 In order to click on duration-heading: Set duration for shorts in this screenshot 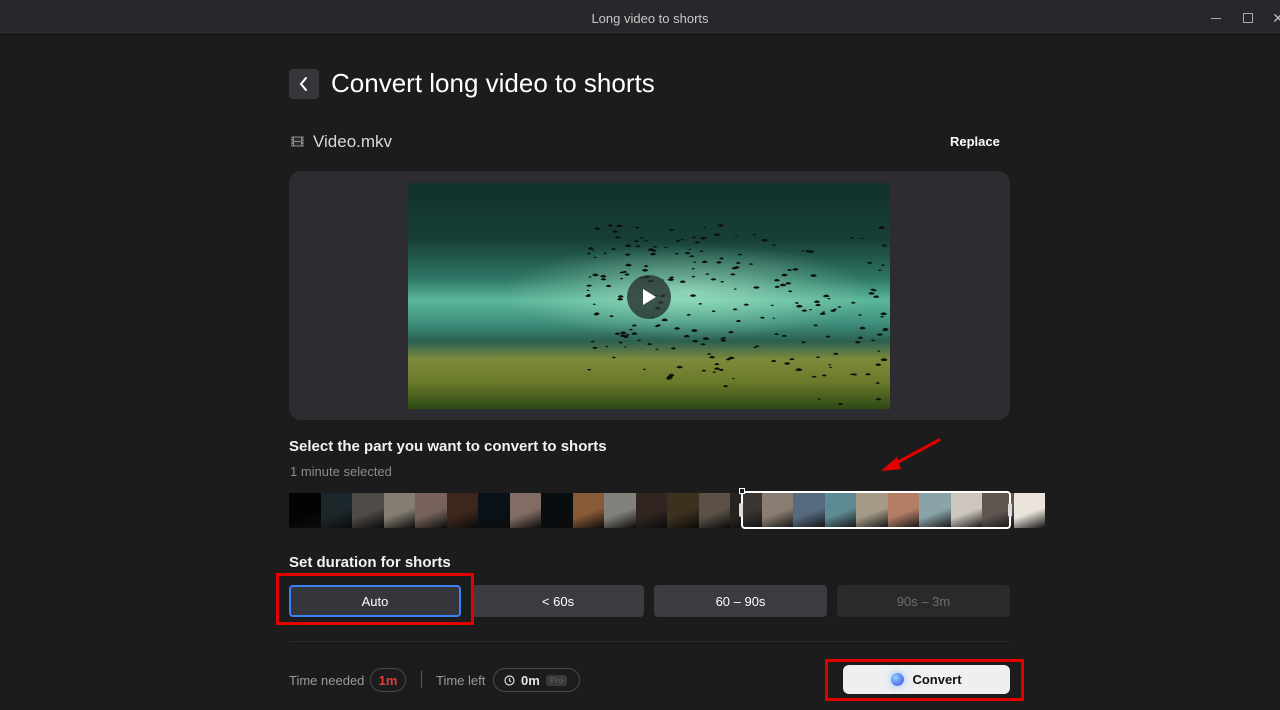, I will do `click(370, 562)`.